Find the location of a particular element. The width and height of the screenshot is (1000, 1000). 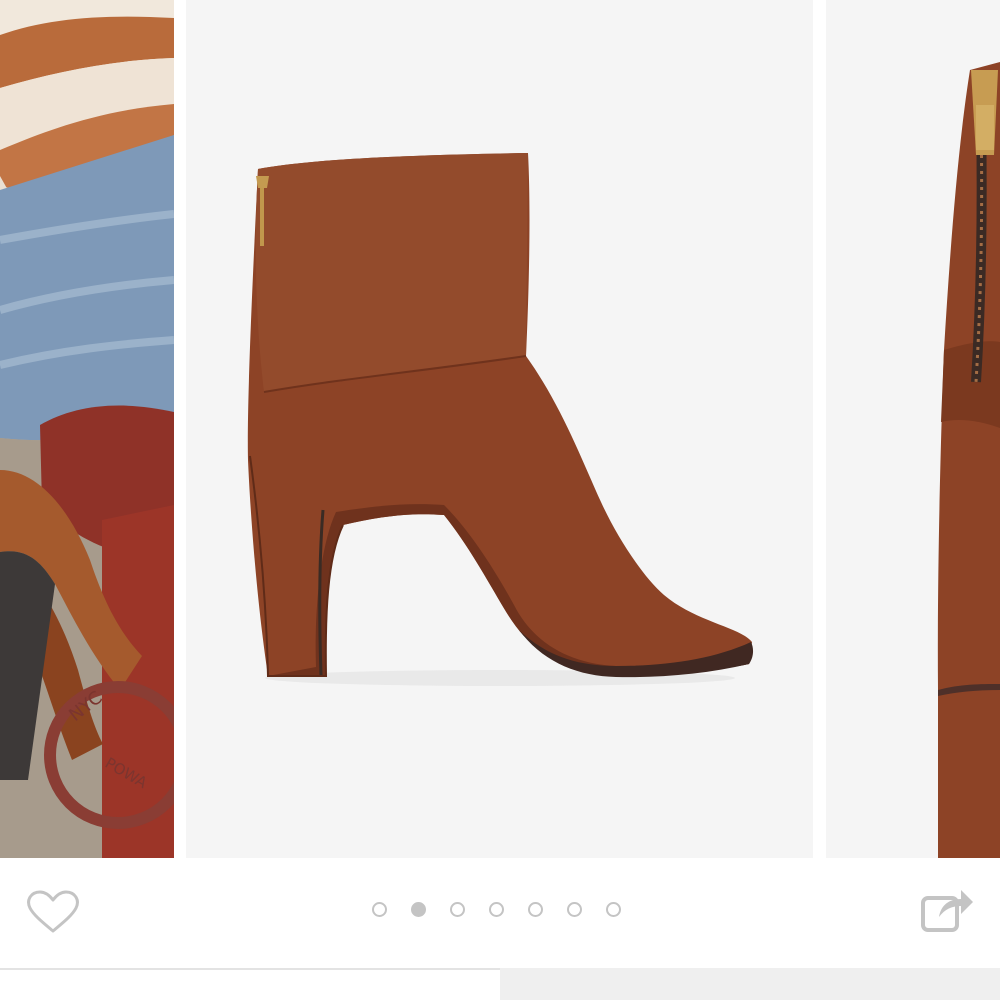

image-pagination is located at coordinates (502, 913).